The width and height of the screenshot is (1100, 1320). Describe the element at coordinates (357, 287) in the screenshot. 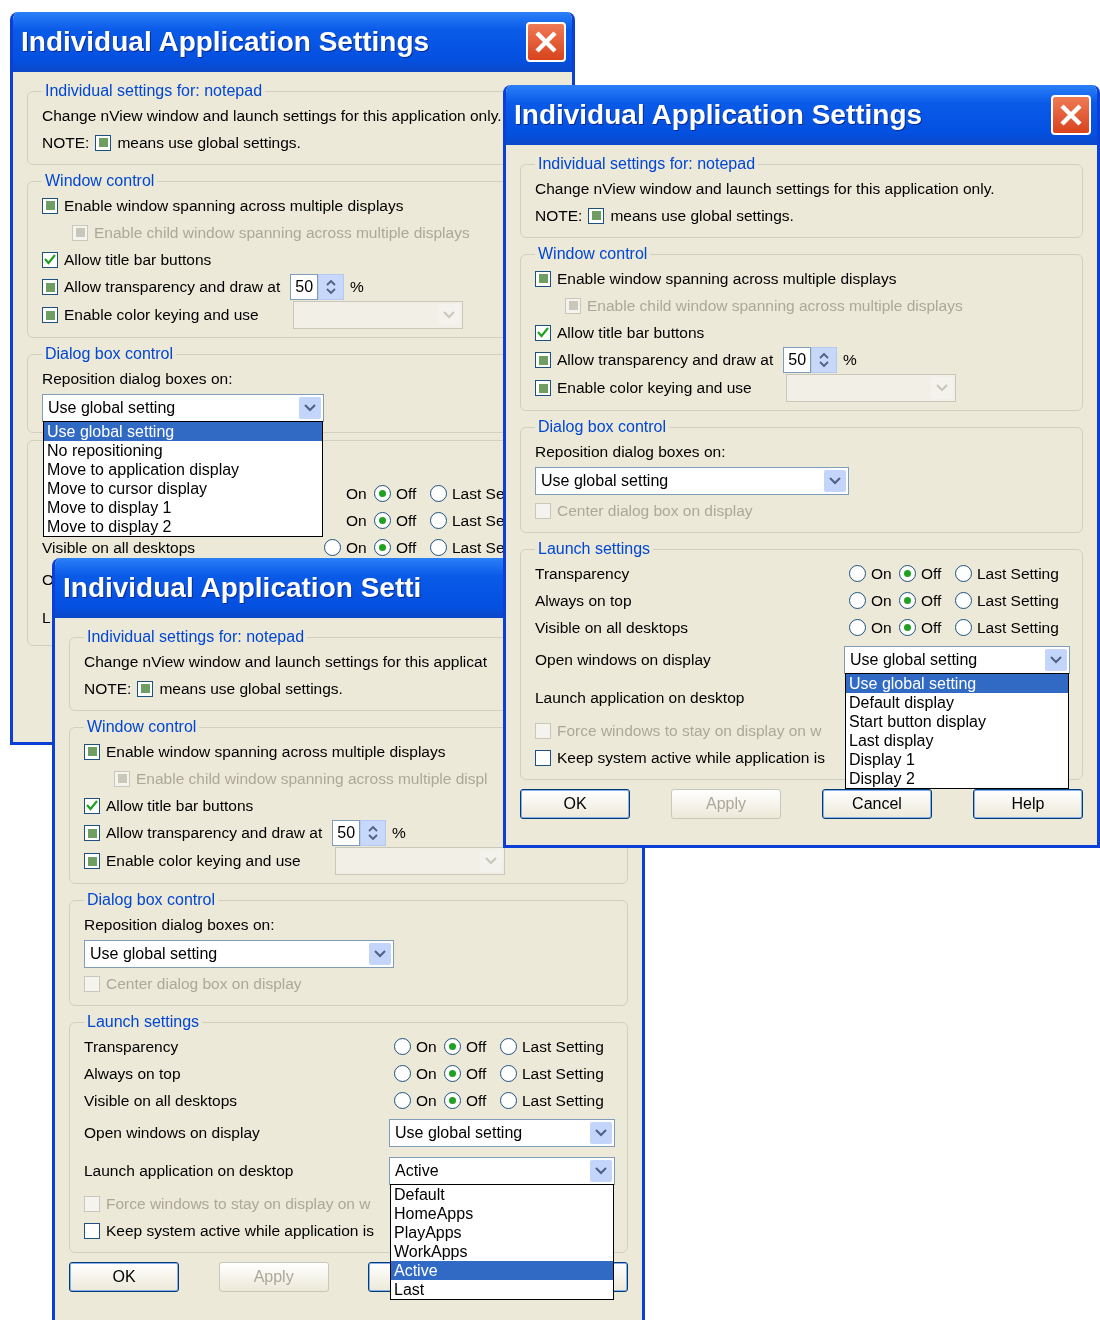

I see `unit-label: %` at that location.